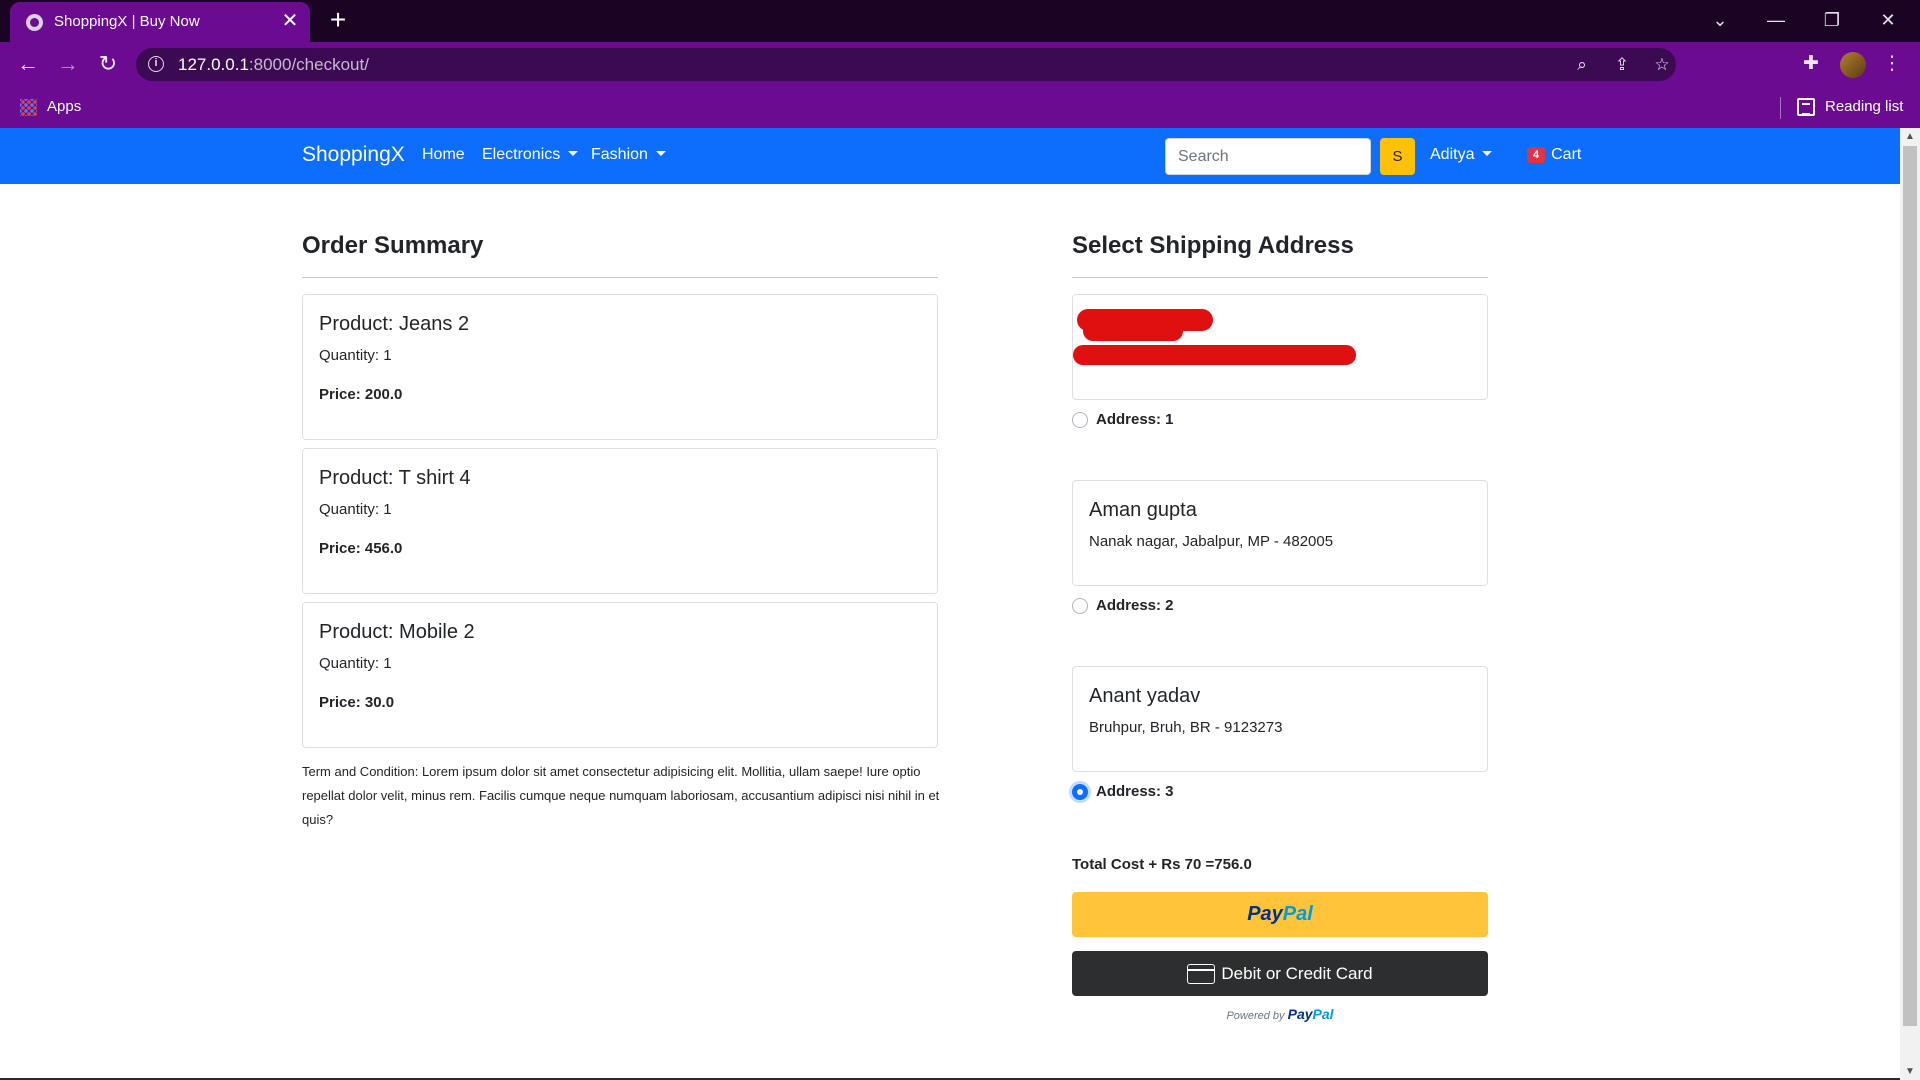 The width and height of the screenshot is (1920, 1080). Describe the element at coordinates (34, 22) in the screenshot. I see `globe-icon` at that location.